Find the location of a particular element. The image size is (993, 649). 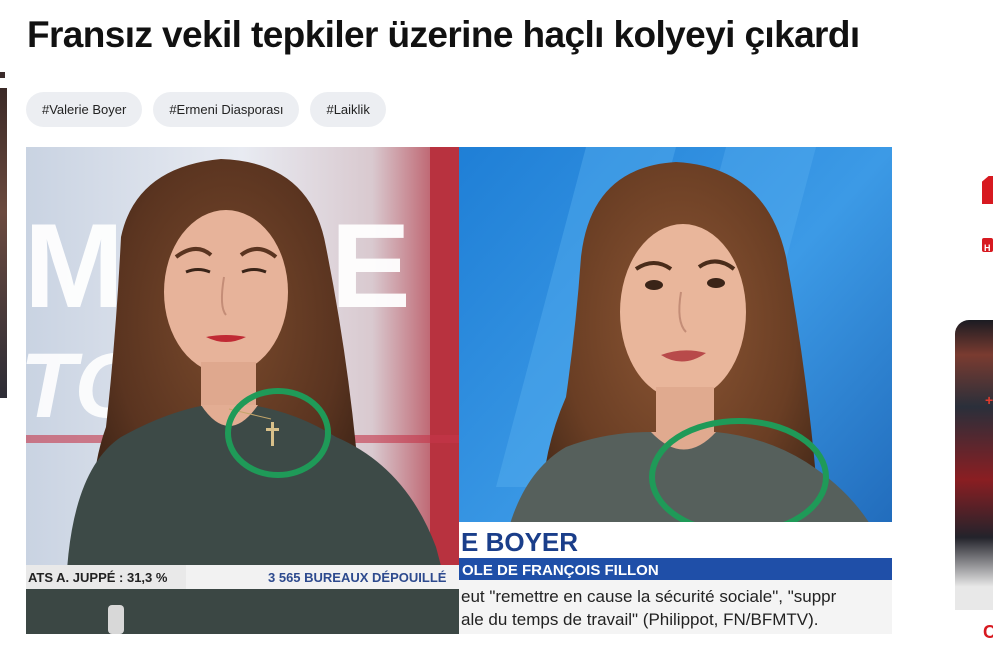

left-edge-thumbnail is located at coordinates (3, 243).